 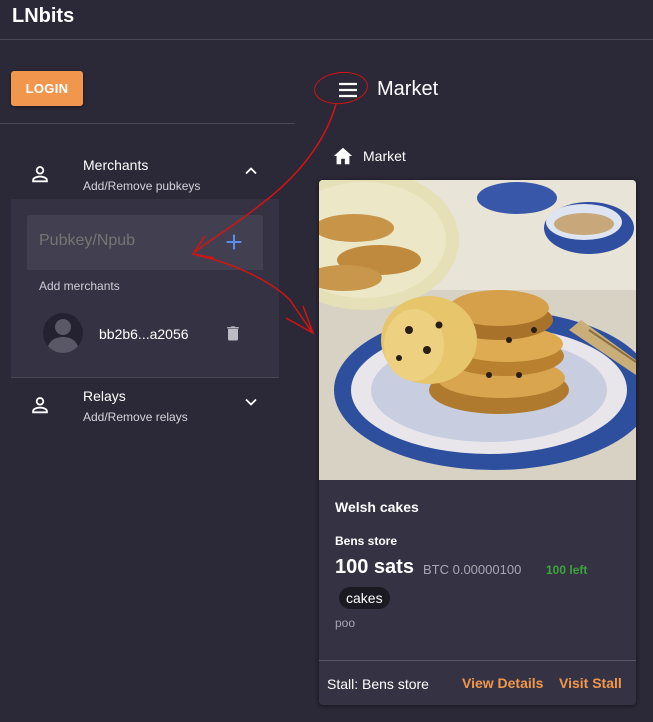 I want to click on merchants-subtitle: Add/Remove pubkeys, so click(x=142, y=186).